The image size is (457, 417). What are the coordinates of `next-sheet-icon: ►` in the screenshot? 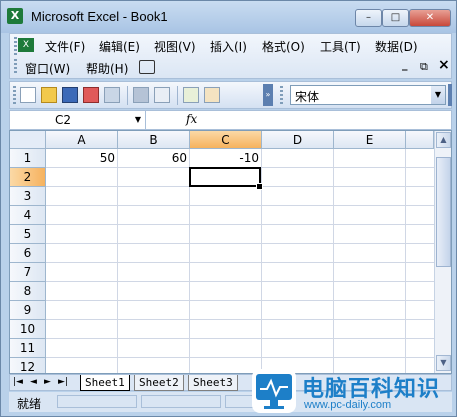 It's located at (47, 382).